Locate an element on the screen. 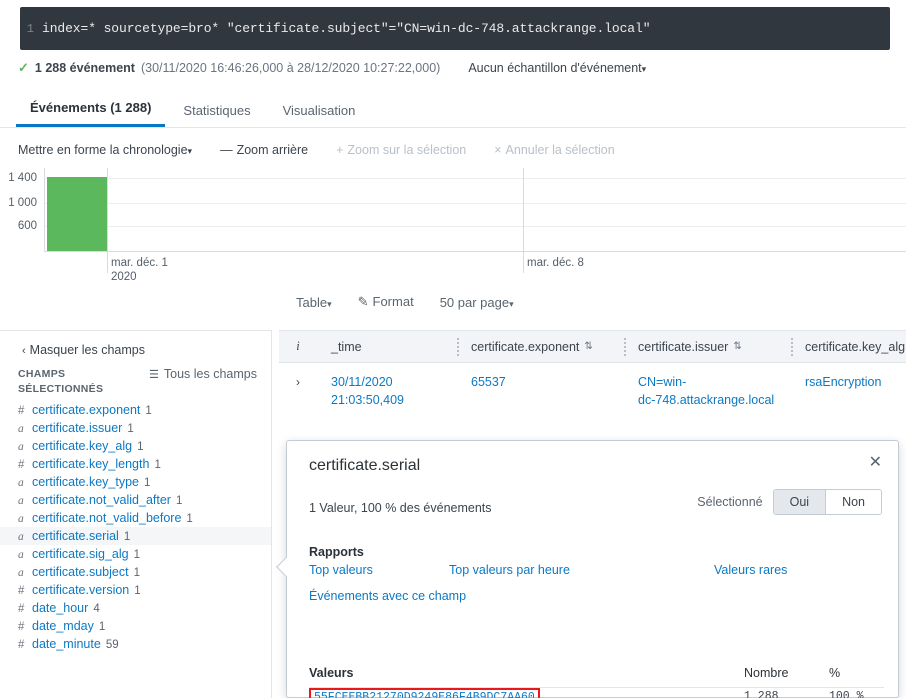  popup-summary: 1 Valeur, 100 % des événements is located at coordinates (400, 508).